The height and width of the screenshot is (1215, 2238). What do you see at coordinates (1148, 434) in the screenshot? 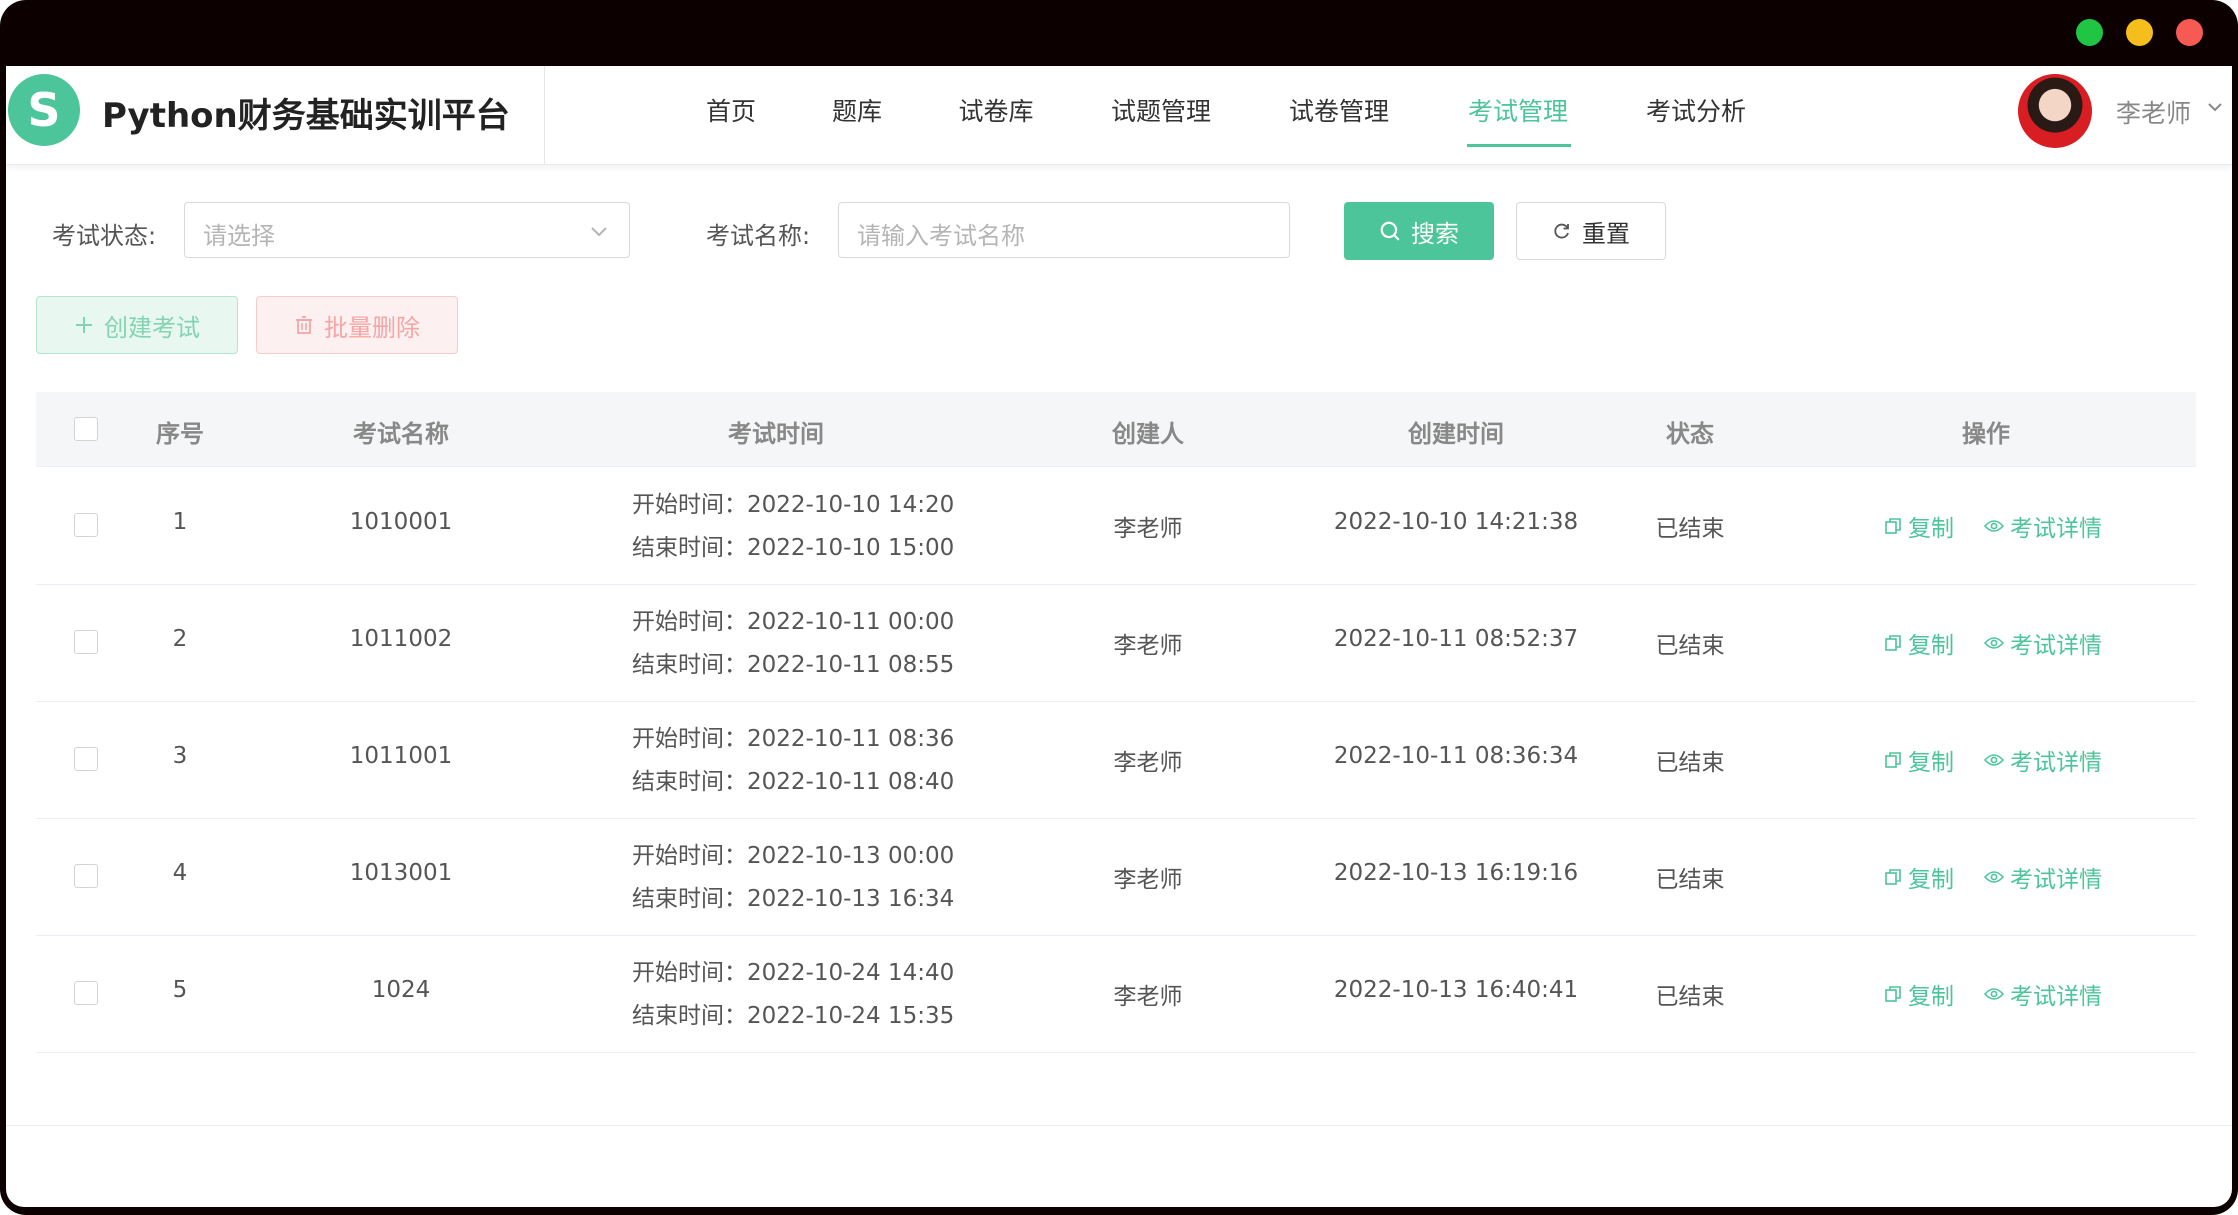
I see `column-header-creator: 创建人` at bounding box center [1148, 434].